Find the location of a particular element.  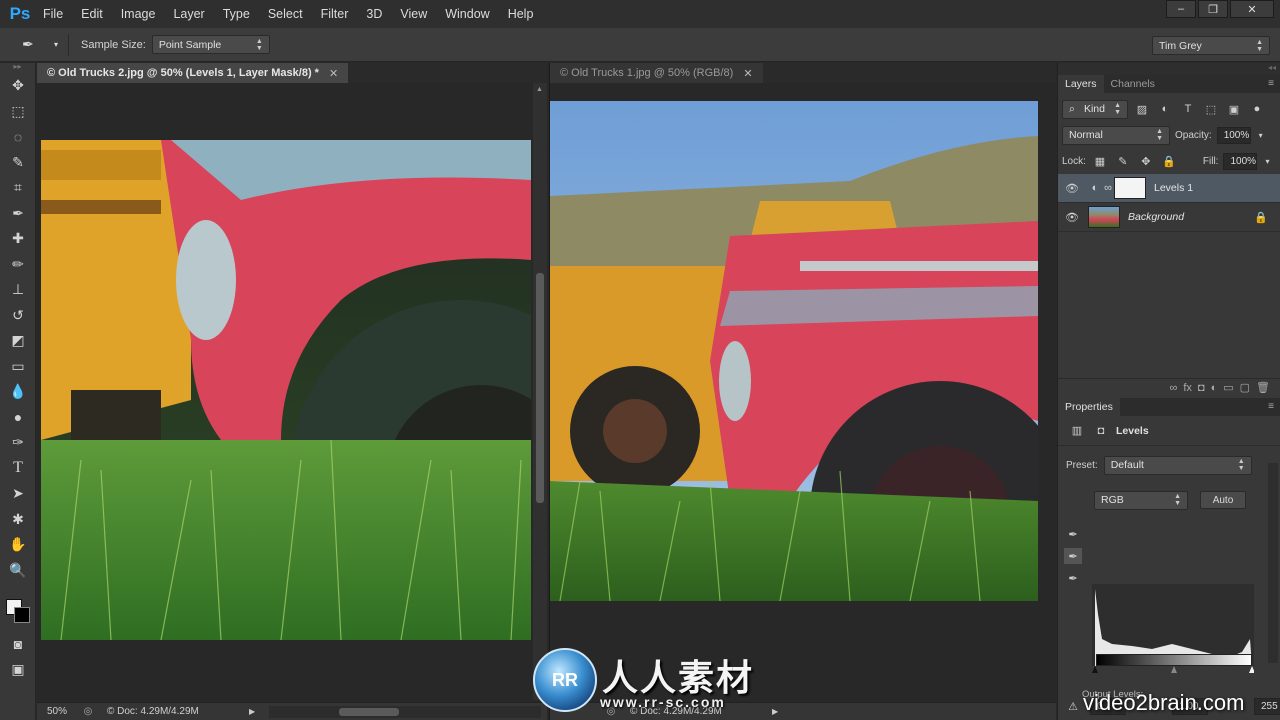

restore-button: ❐ is located at coordinates (1213, 9).